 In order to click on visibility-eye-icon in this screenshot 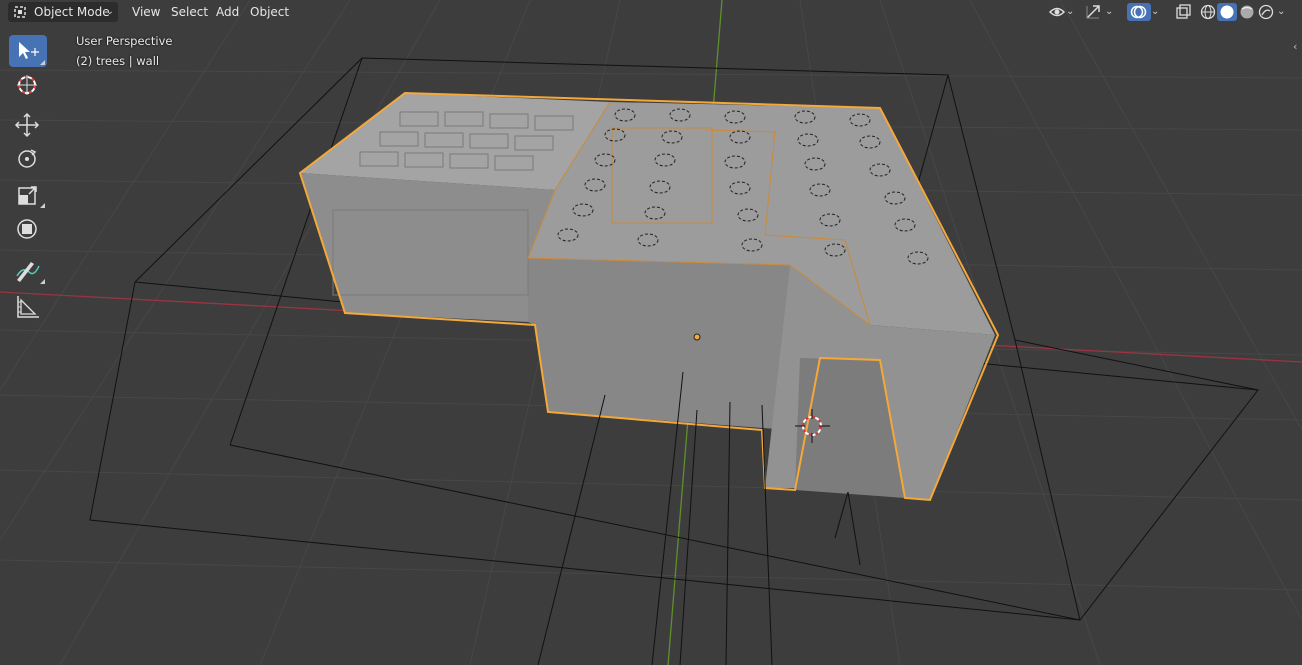, I will do `click(1057, 12)`.